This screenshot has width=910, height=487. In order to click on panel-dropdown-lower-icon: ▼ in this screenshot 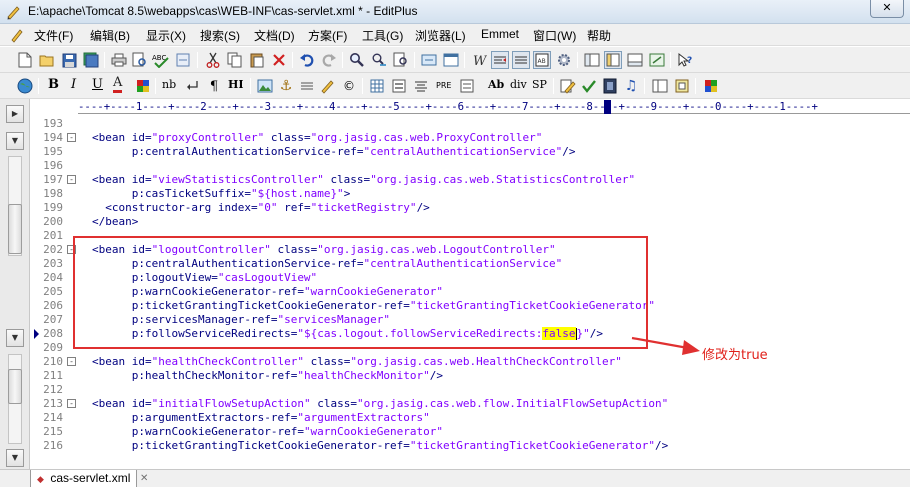, I will do `click(15, 338)`.